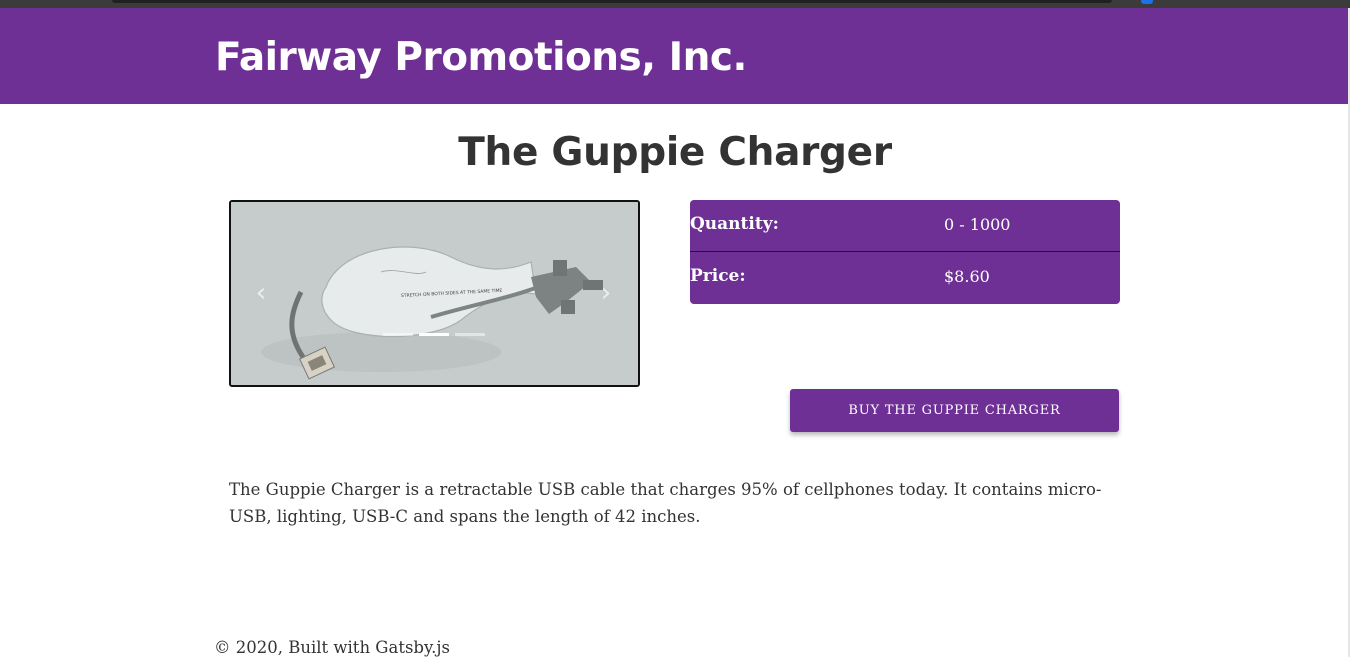 The image size is (1350, 657). I want to click on browser-address-bar, so click(612, 1).